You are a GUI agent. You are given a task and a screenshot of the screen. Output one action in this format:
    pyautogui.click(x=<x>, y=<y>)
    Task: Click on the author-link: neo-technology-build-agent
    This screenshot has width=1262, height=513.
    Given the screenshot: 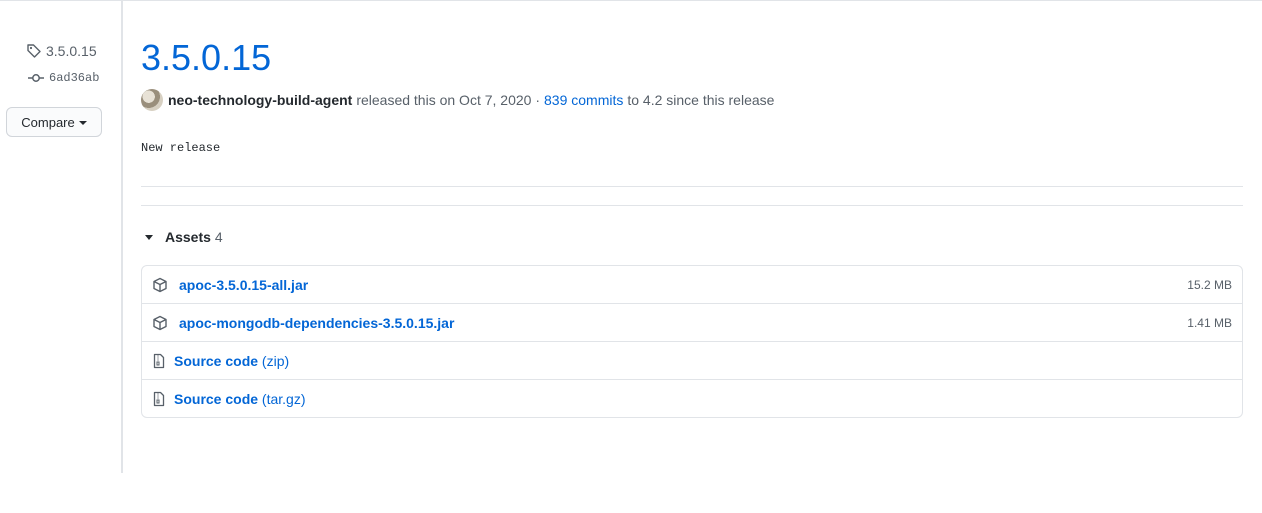 What is the action you would take?
    pyautogui.click(x=260, y=100)
    